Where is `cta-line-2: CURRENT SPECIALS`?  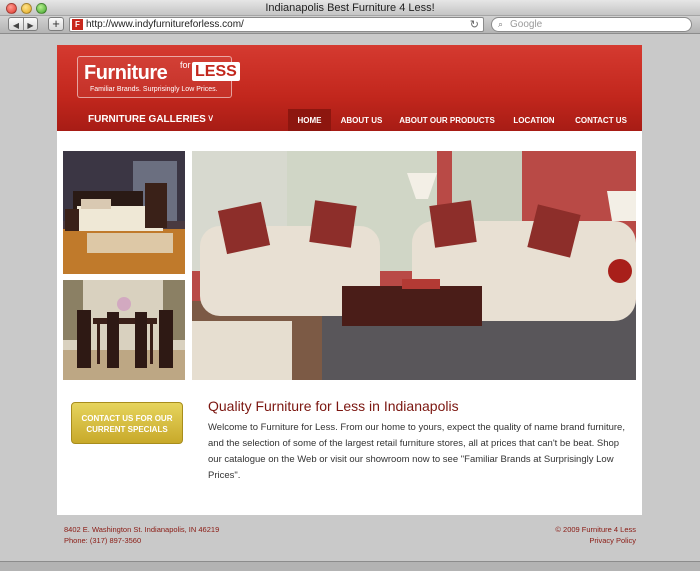
cta-line-2: CURRENT SPECIALS is located at coordinates (127, 429).